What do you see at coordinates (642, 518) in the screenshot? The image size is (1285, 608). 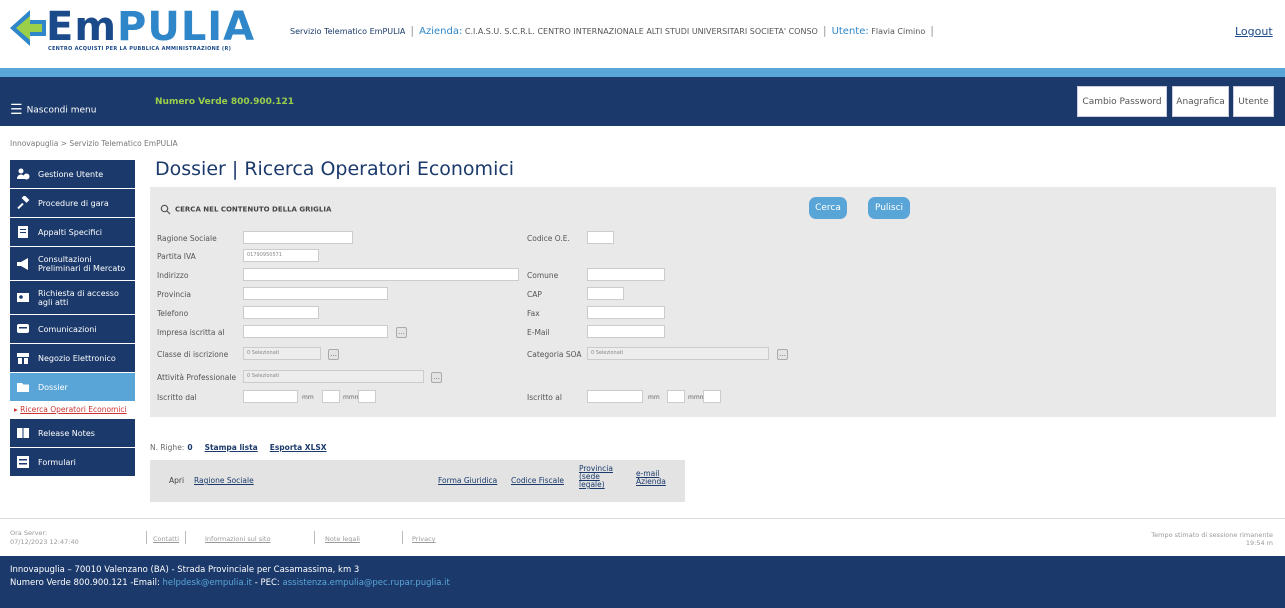 I see `footer-divider` at bounding box center [642, 518].